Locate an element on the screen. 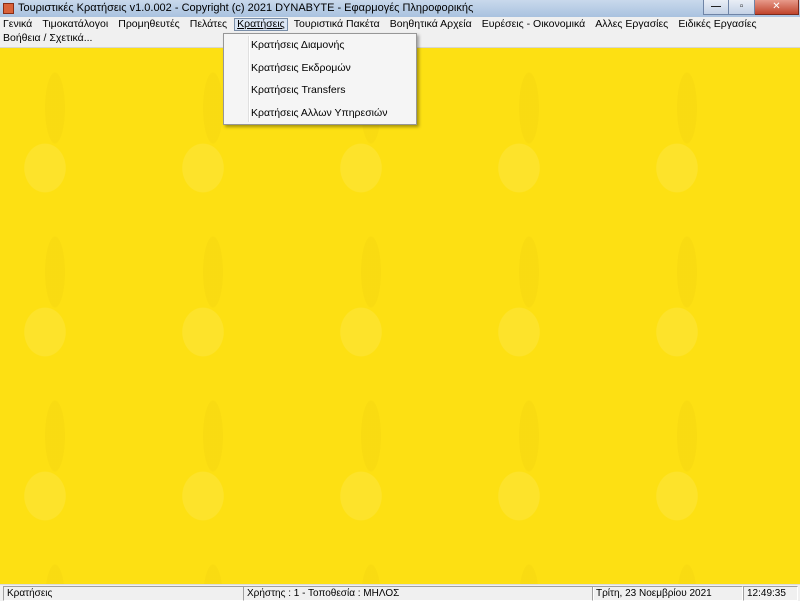 This screenshot has width=800, height=601. status-section: Κρατήσεις is located at coordinates (123, 593).